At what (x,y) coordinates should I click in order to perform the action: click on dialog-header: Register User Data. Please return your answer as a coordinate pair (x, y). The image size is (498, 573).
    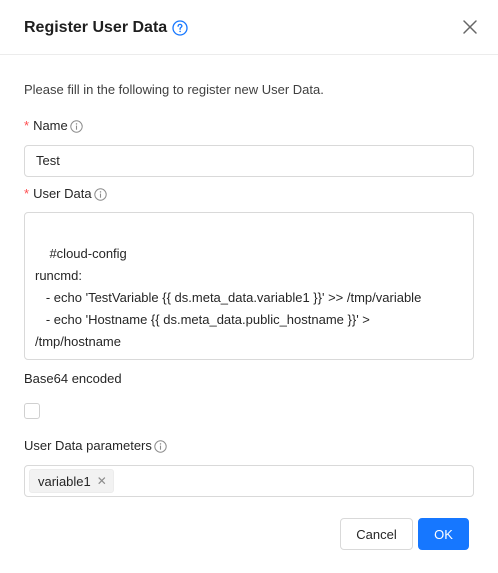
    Looking at the image, I should click on (249, 27).